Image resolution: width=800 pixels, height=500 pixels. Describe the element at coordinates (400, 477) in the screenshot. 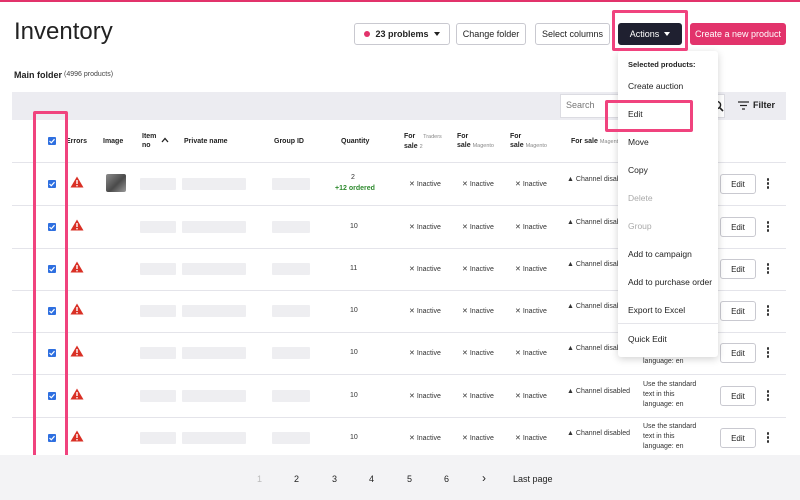

I see `pagination-bar` at that location.